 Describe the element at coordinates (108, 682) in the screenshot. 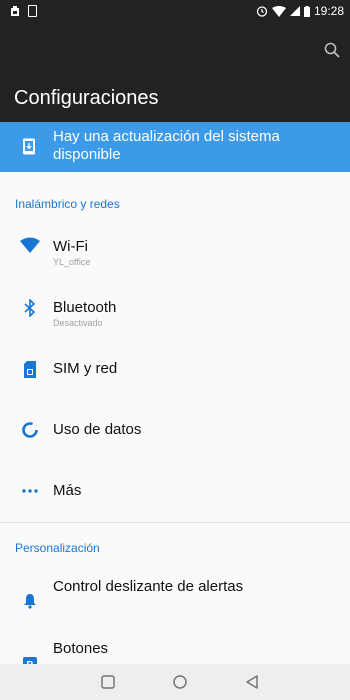

I see `recents-icon` at that location.